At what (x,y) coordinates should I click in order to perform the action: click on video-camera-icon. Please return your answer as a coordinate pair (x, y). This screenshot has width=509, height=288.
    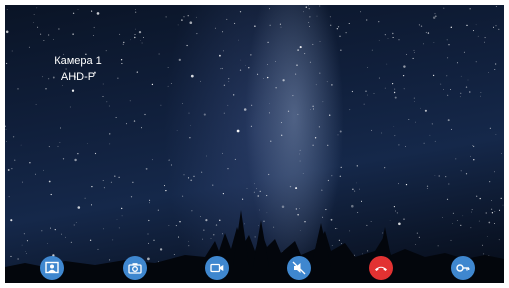
    Looking at the image, I should click on (217, 268).